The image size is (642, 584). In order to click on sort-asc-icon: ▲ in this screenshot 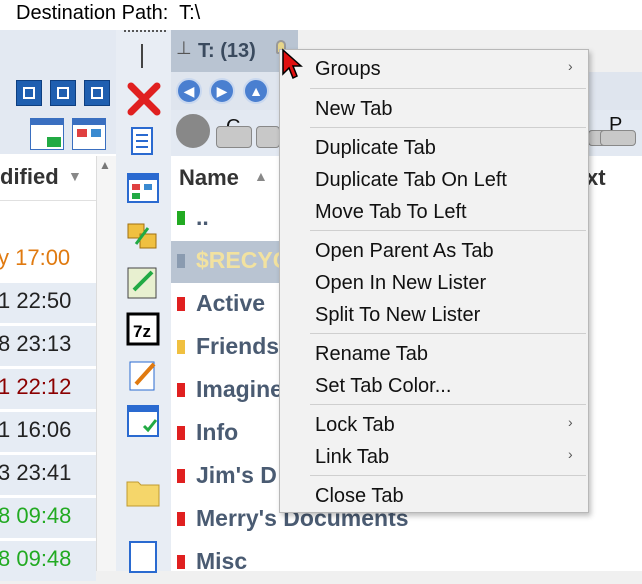, I will do `click(261, 176)`.